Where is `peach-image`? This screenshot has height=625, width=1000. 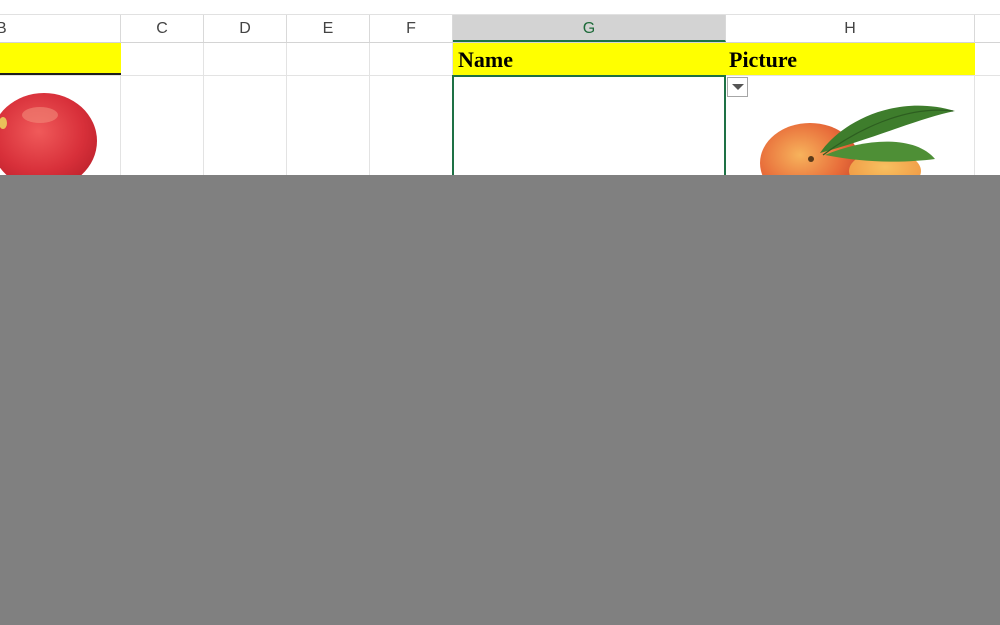 peach-image is located at coordinates (857, 140).